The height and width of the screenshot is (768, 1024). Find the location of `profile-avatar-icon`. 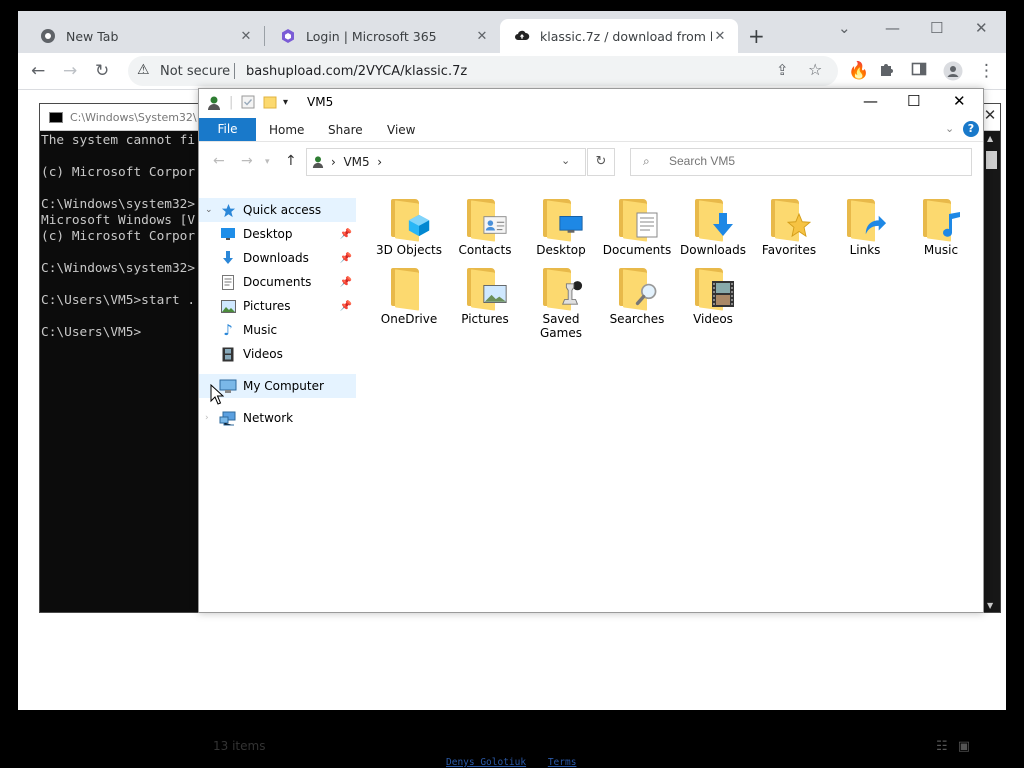

profile-avatar-icon is located at coordinates (953, 73).